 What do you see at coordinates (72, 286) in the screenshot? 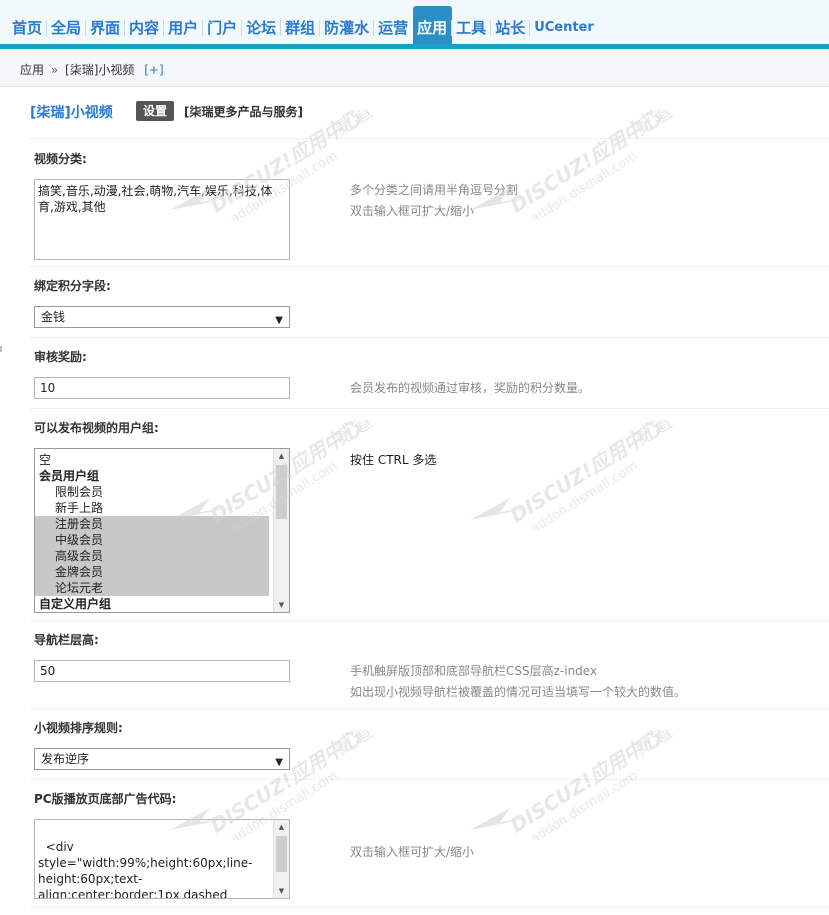
I see `credit-field-label: 绑定积分字段:` at bounding box center [72, 286].